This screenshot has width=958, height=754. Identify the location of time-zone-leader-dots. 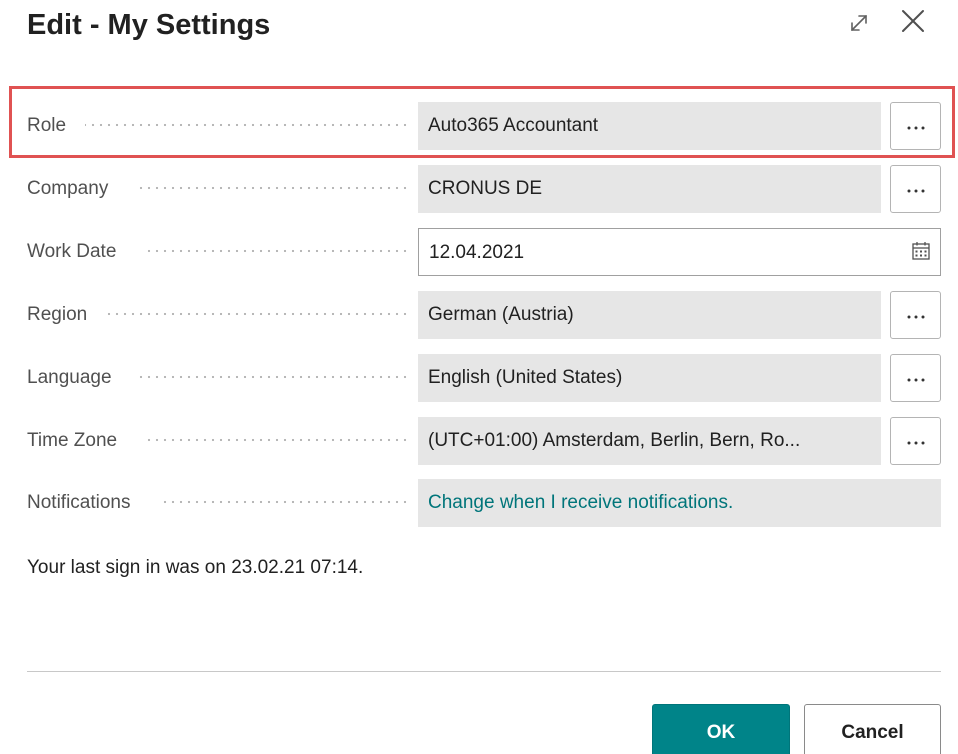
(276, 440).